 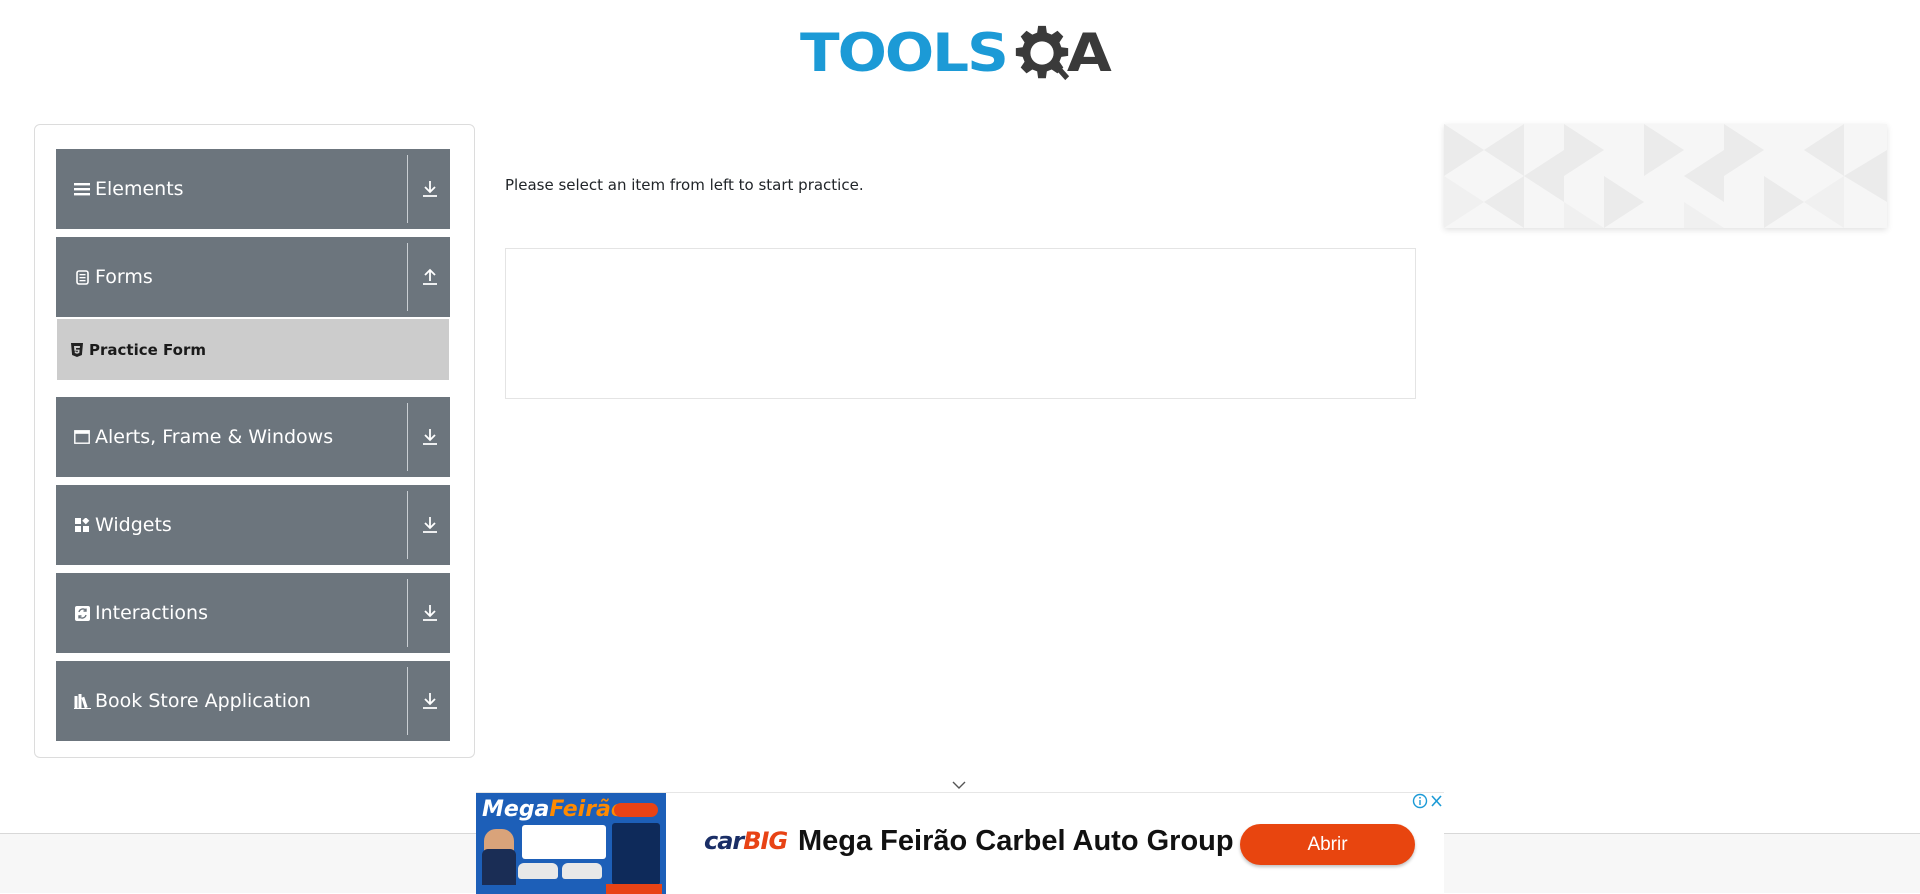 I want to click on document-icon, so click(x=82, y=277).